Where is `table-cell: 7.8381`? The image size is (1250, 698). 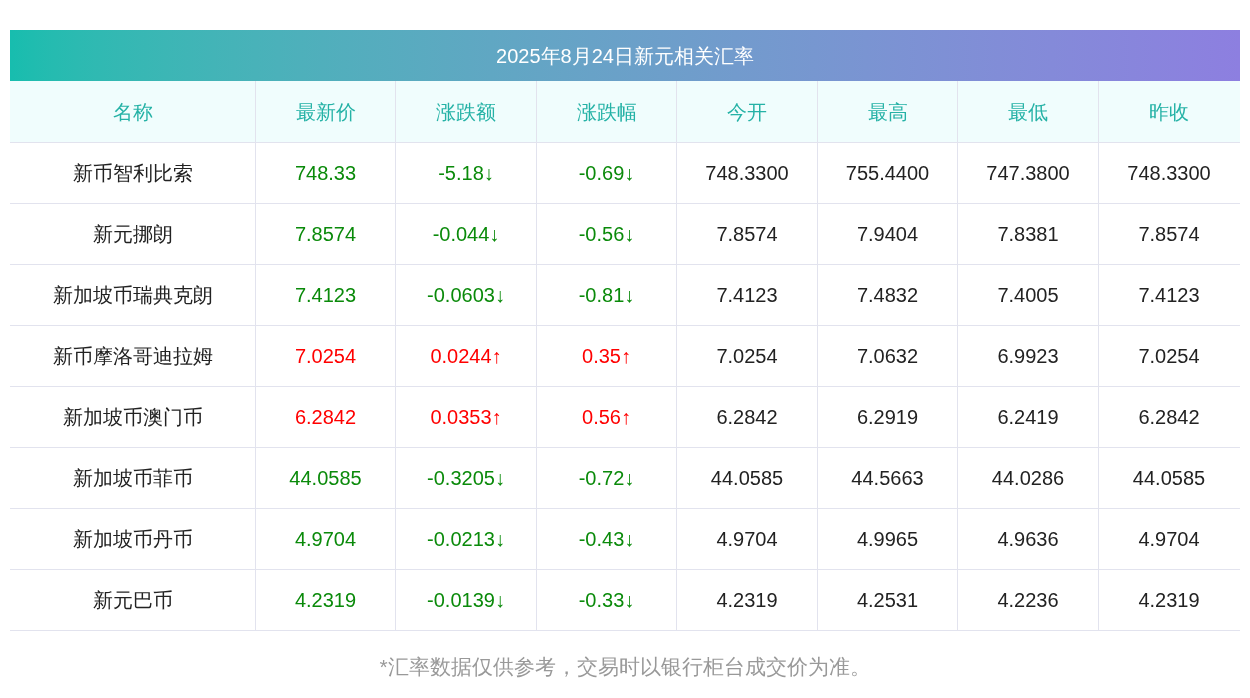 table-cell: 7.8381 is located at coordinates (1027, 234).